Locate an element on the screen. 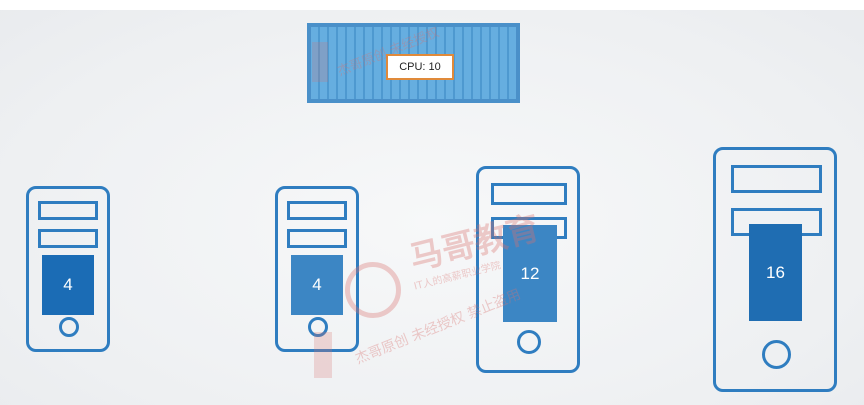 The image size is (864, 405). pod-container: CPU: 10 is located at coordinates (413, 63).